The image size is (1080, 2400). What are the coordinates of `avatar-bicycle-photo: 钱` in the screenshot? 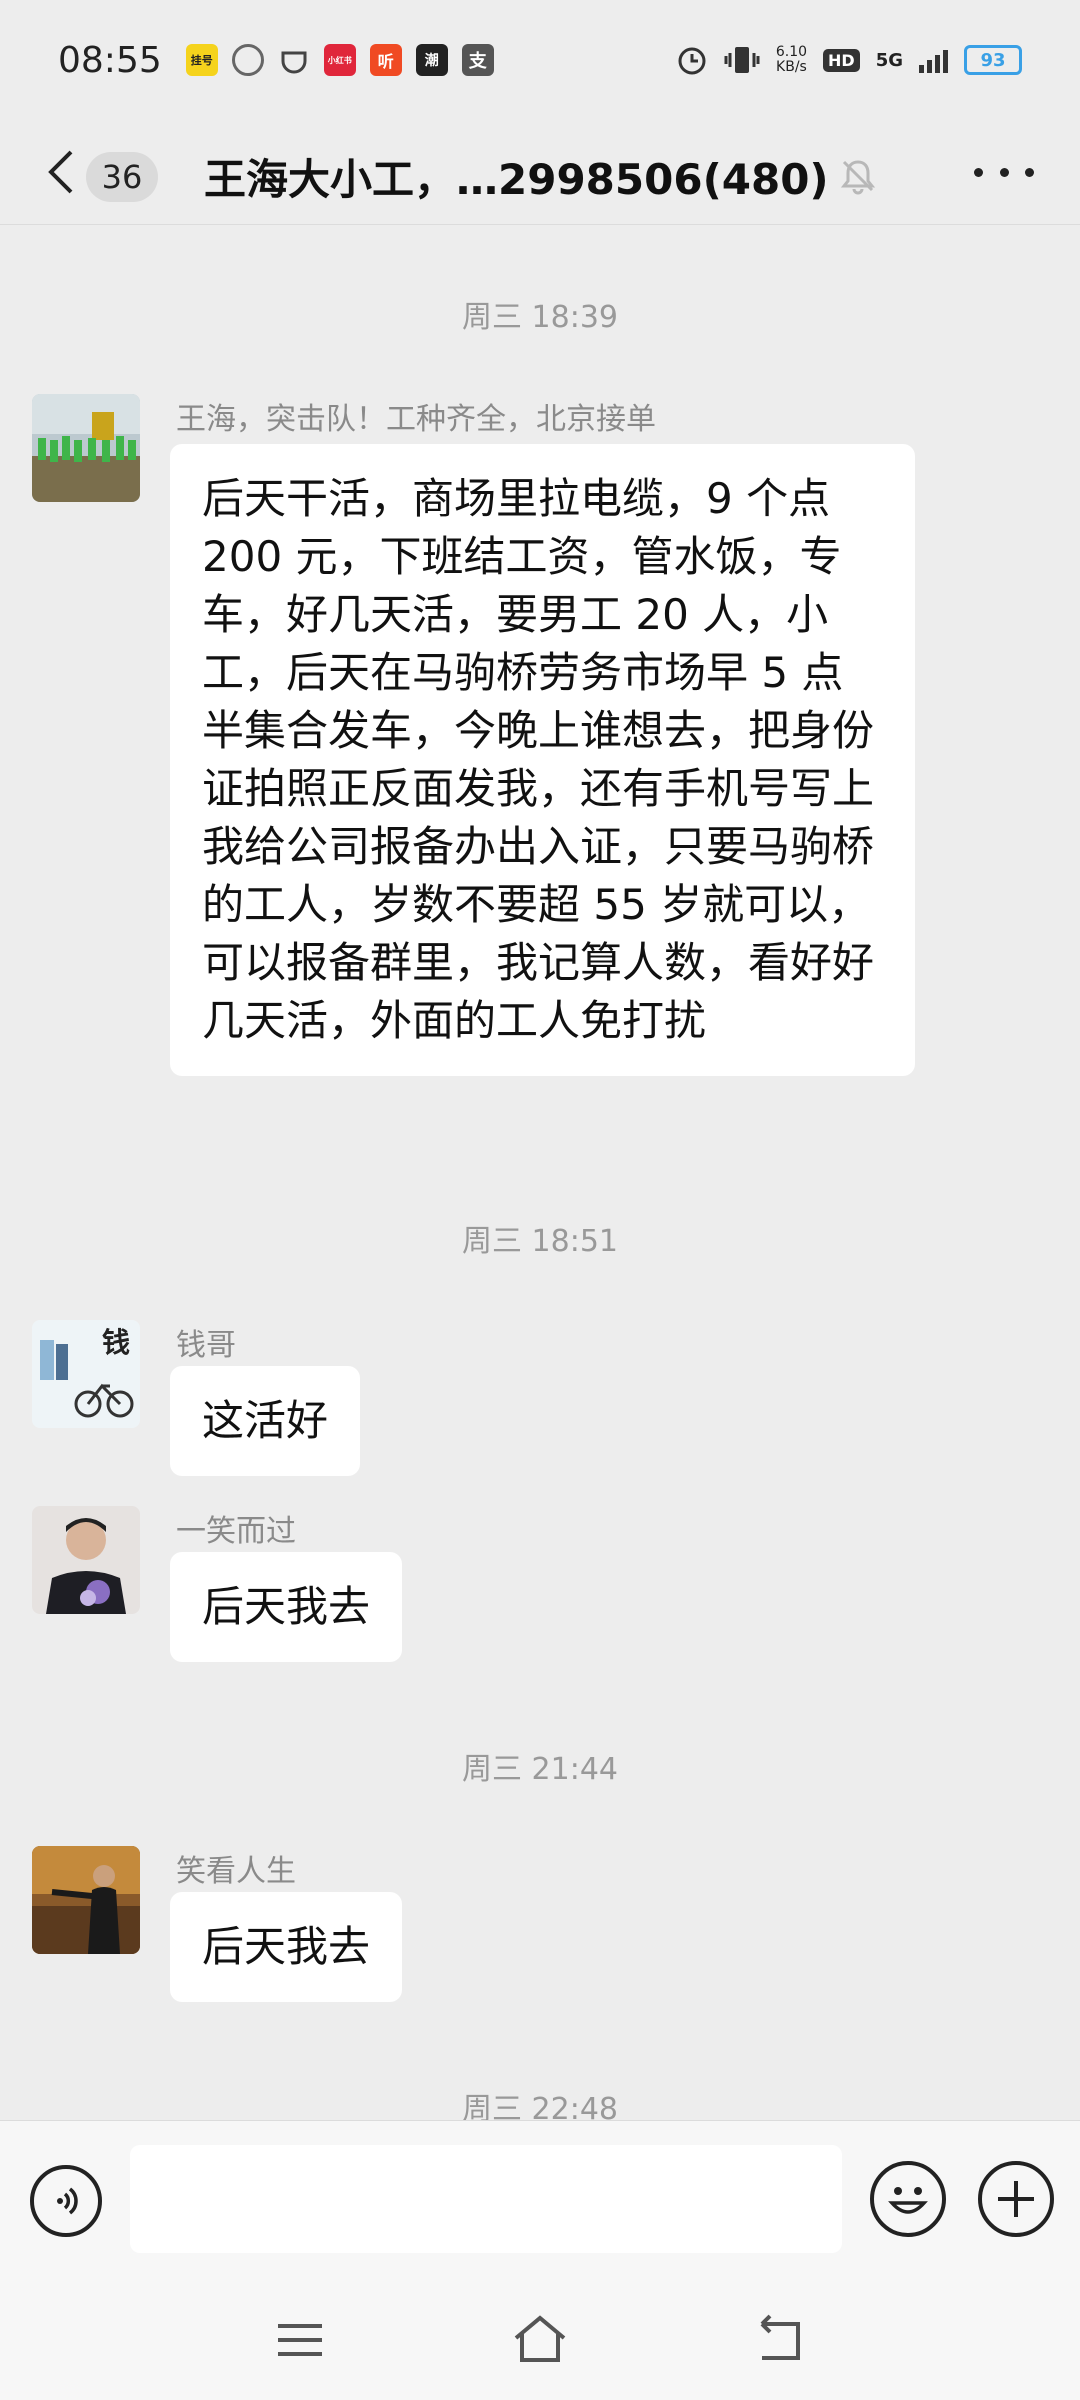 It's located at (86, 1374).